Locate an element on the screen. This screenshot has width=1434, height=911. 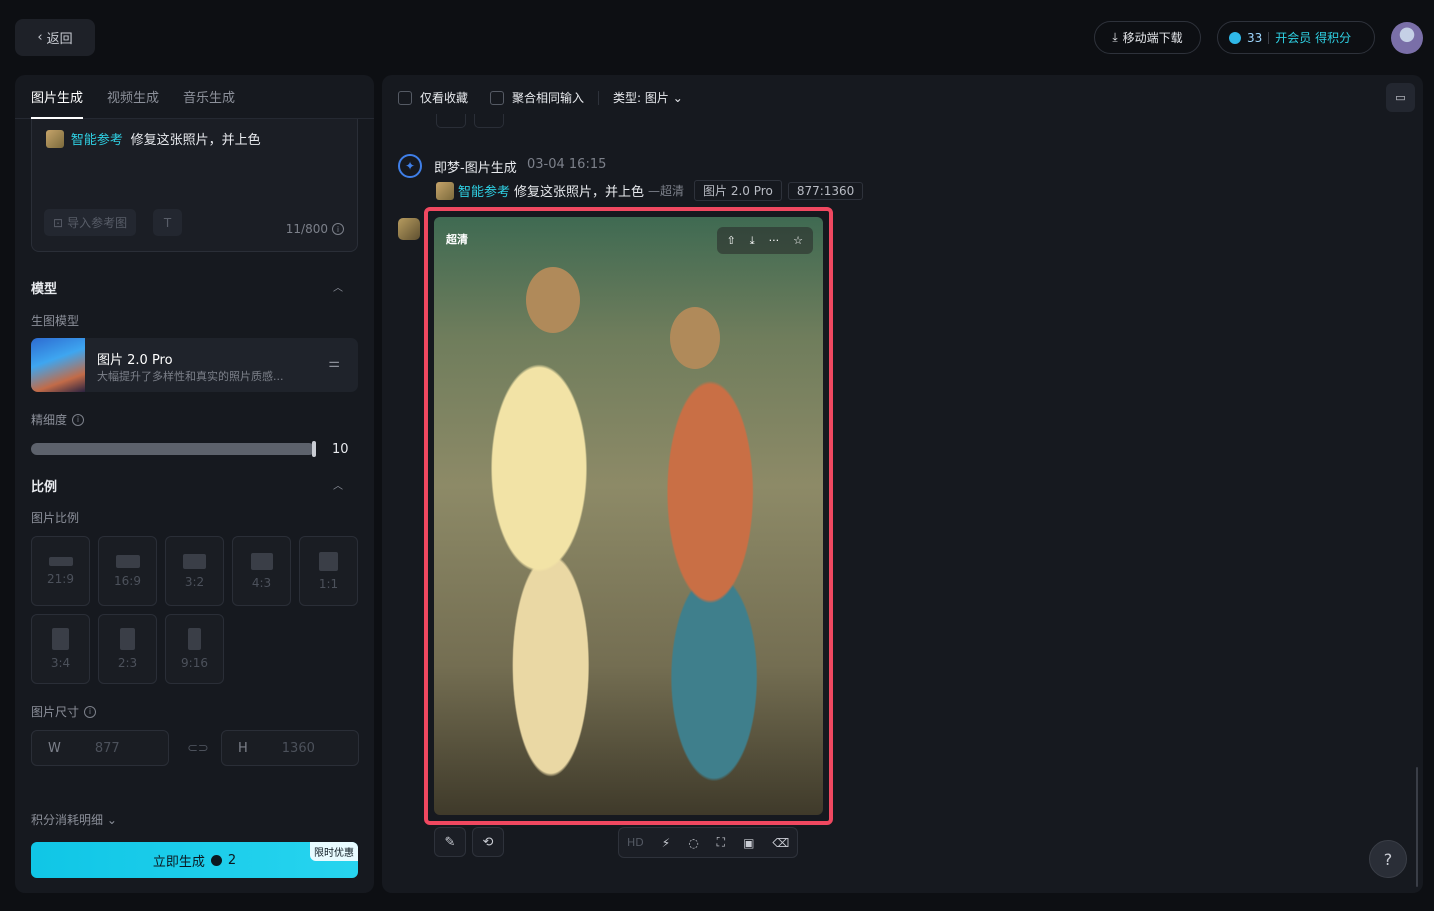
user-reference-thumbnail is located at coordinates (409, 229).